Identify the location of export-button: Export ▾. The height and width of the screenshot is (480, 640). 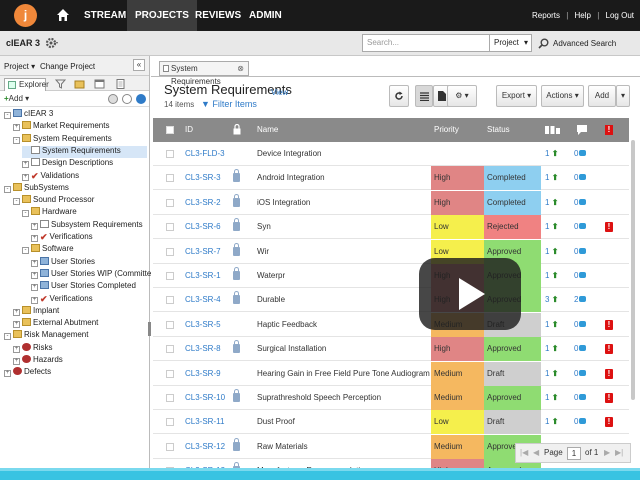
(516, 96).